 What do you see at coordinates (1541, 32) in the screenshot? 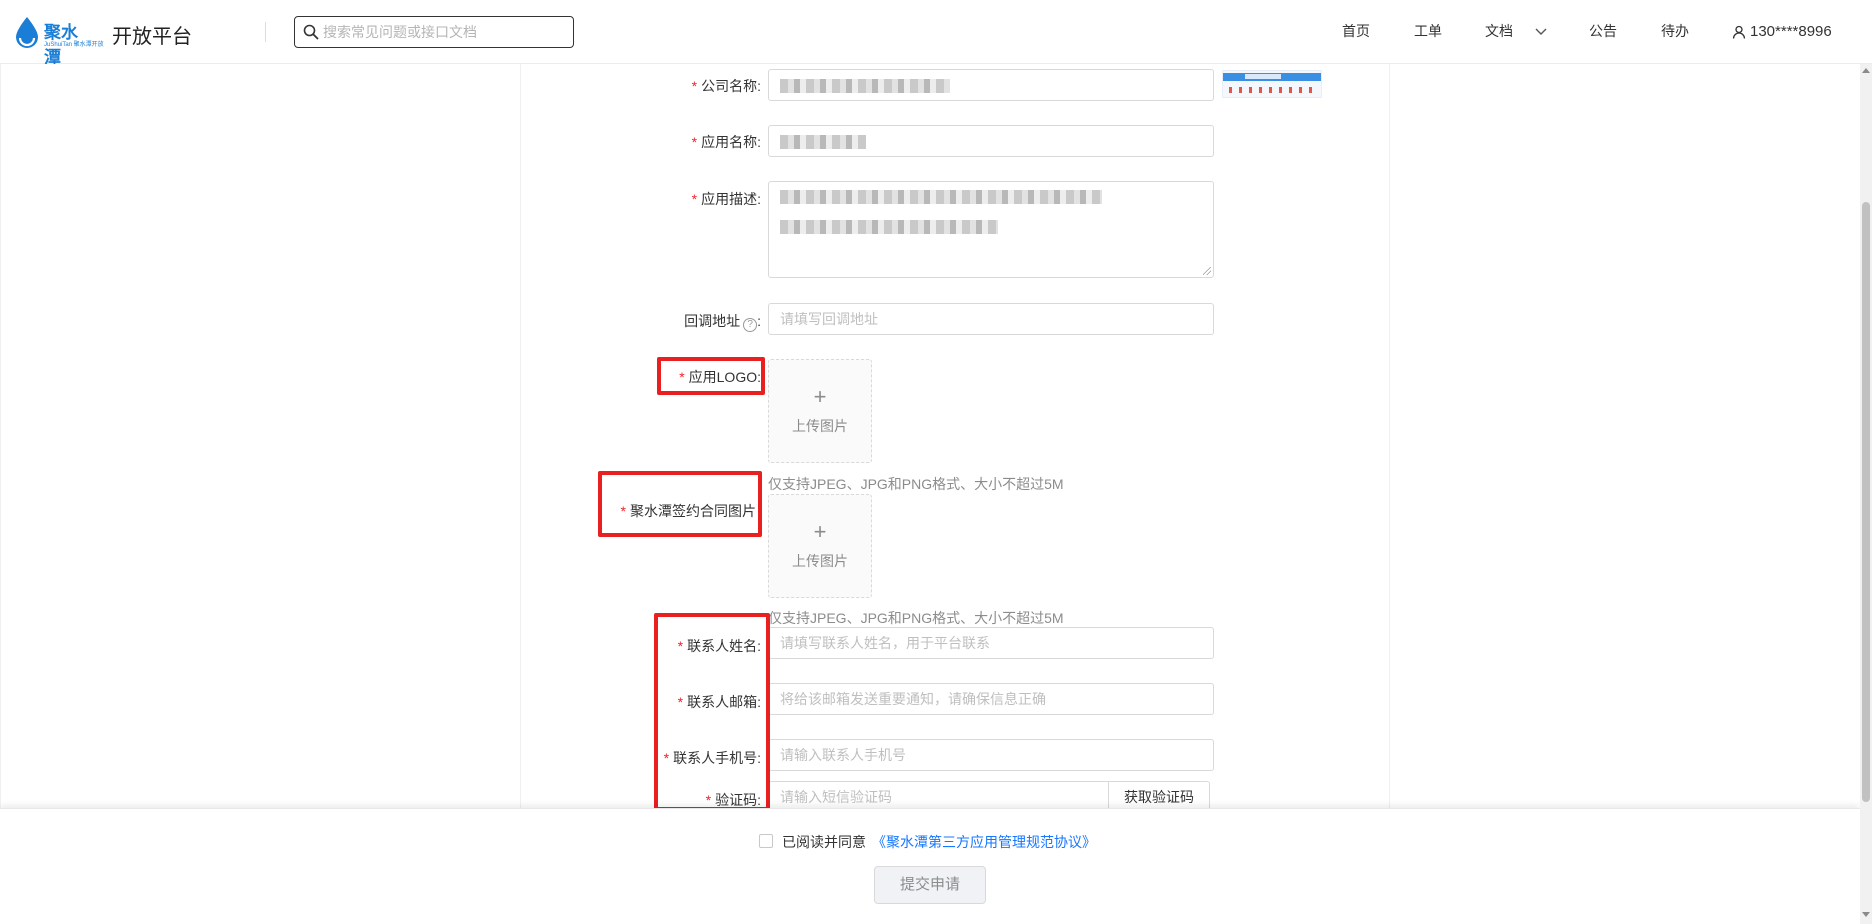
I see `chevron-down-icon` at bounding box center [1541, 32].